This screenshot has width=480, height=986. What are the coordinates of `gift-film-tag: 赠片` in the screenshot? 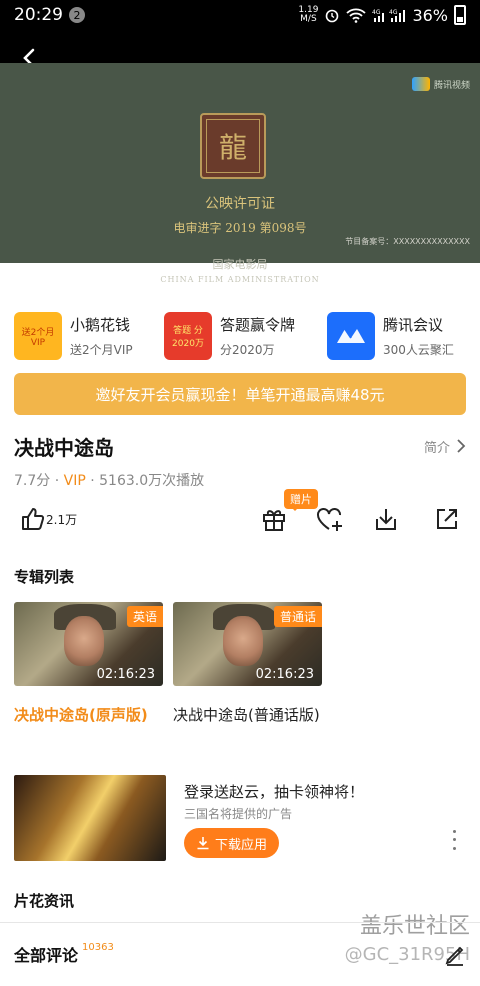 It's located at (301, 500).